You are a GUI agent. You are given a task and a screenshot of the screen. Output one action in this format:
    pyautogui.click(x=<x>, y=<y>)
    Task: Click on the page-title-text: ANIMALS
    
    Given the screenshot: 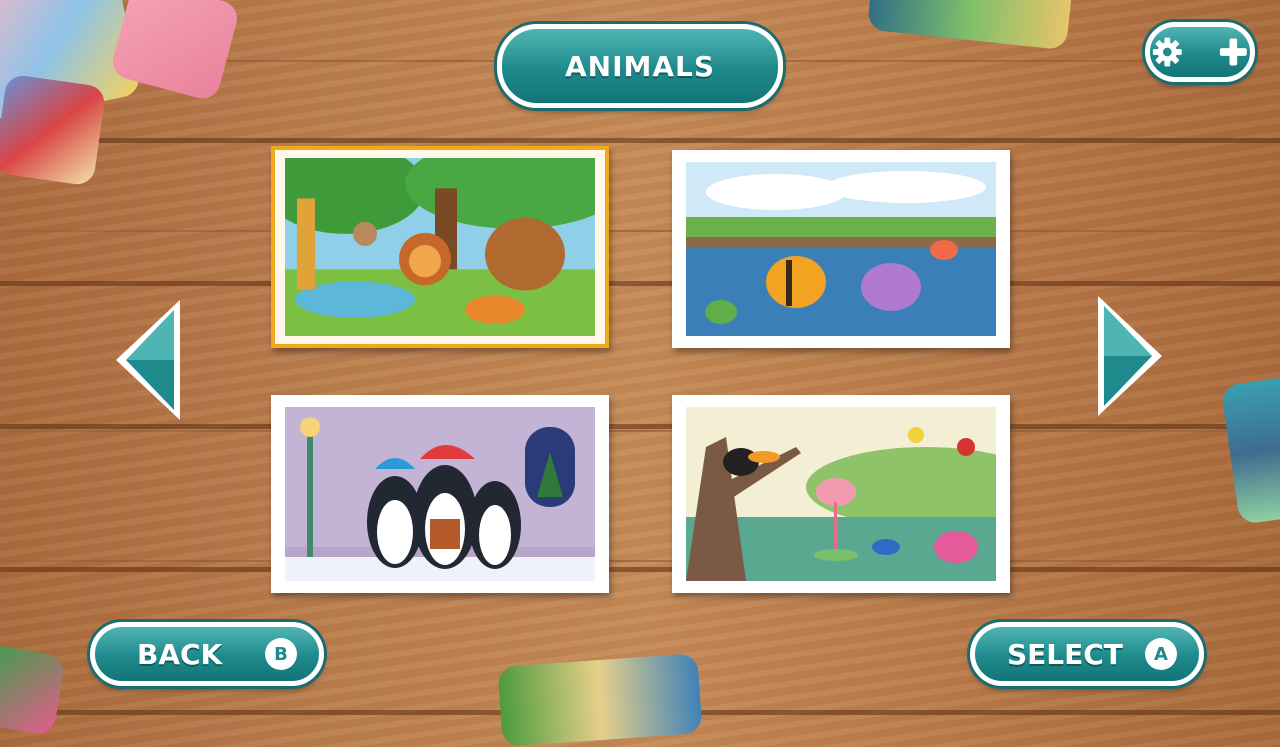 What is the action you would take?
    pyautogui.click(x=640, y=66)
    